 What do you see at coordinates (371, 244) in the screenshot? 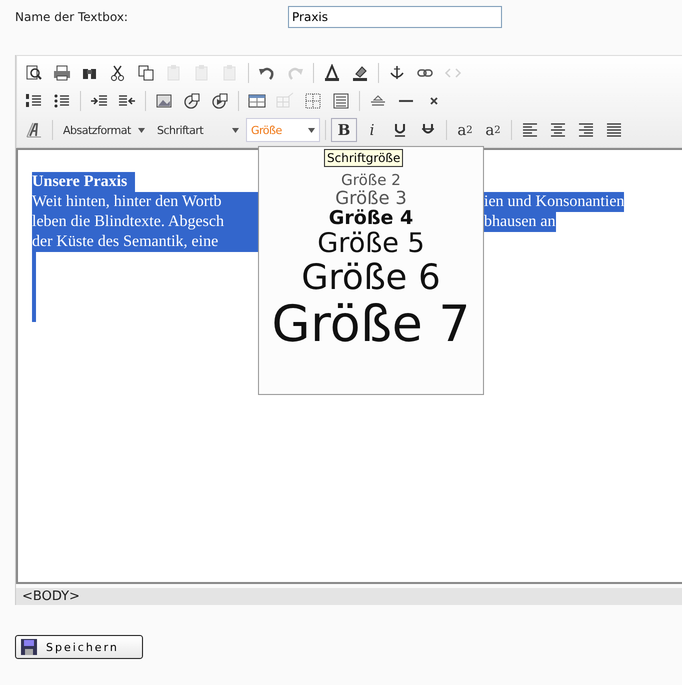
I see `menu-item: Größe 5` at bounding box center [371, 244].